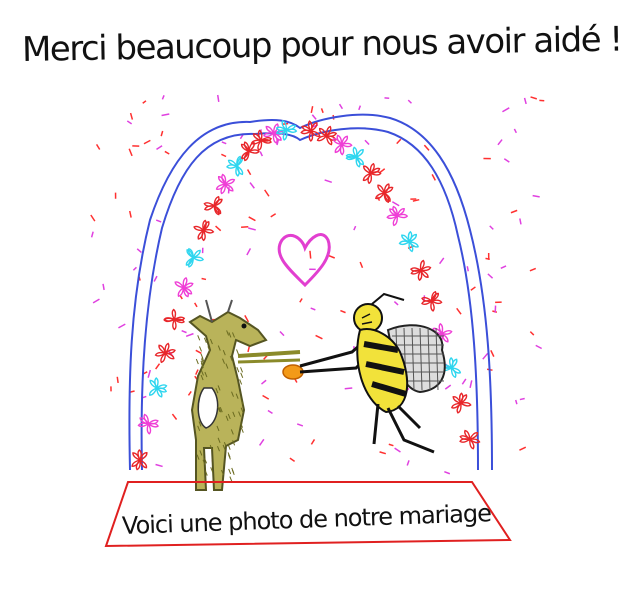 The height and width of the screenshot is (592, 628). What do you see at coordinates (372, 373) in the screenshot?
I see `bee-figure` at bounding box center [372, 373].